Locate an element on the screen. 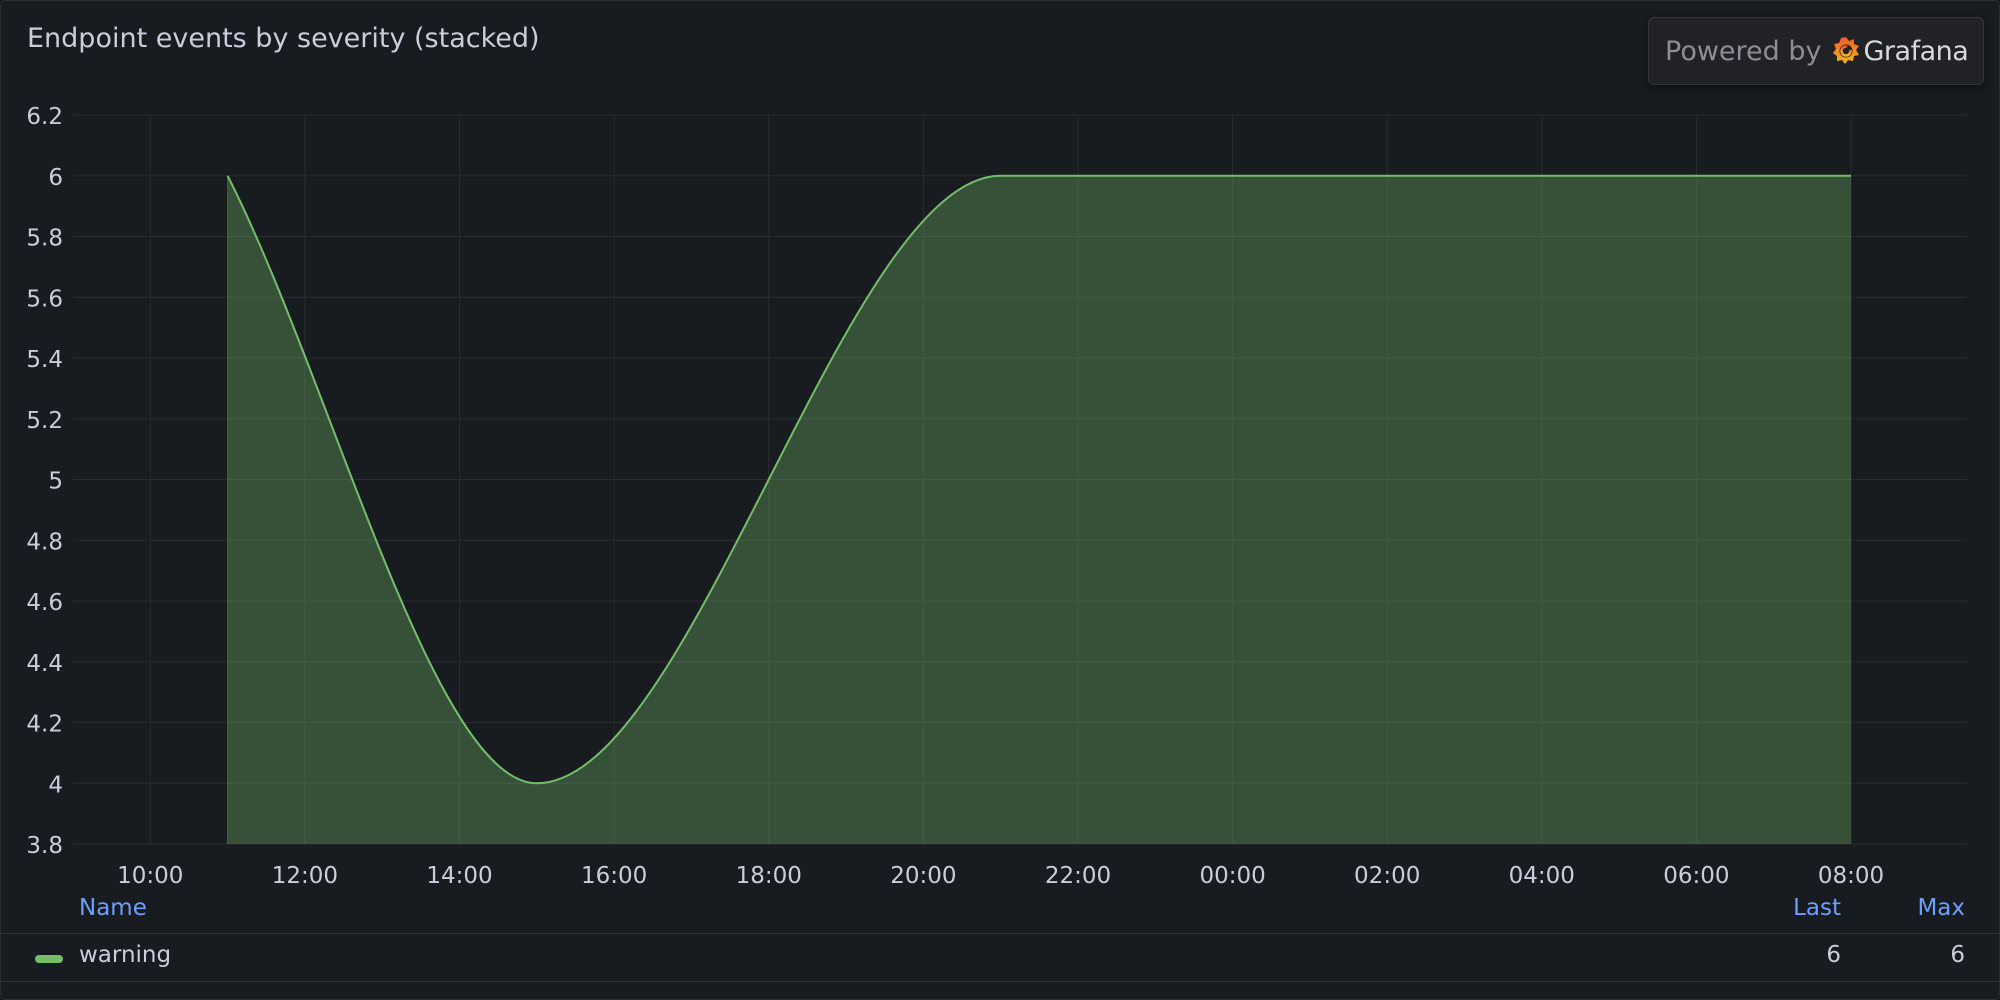 This screenshot has width=2000, height=1000. x-tick-label: 04:00 is located at coordinates (1542, 876).